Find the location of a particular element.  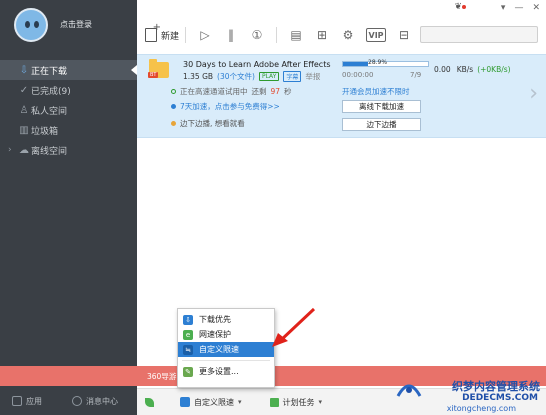

speed-limit-button: 自定义限速 ▾ is located at coordinates (211, 402).